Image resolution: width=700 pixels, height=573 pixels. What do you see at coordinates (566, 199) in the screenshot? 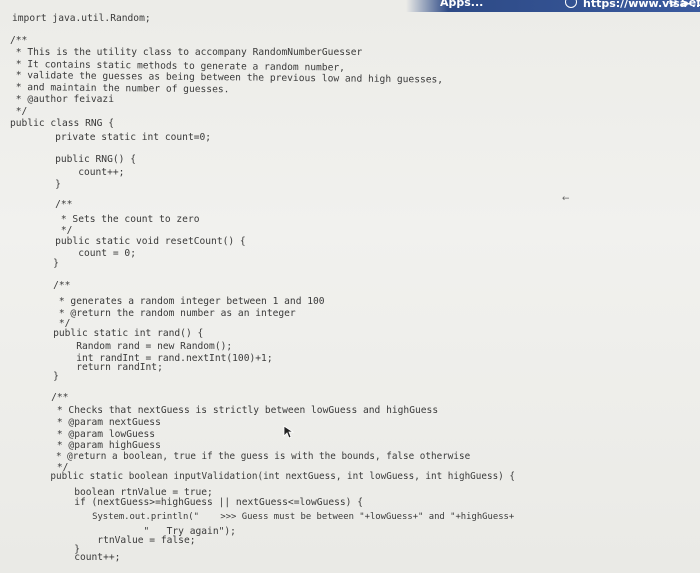
I see `stray-mark: ←` at bounding box center [566, 199].